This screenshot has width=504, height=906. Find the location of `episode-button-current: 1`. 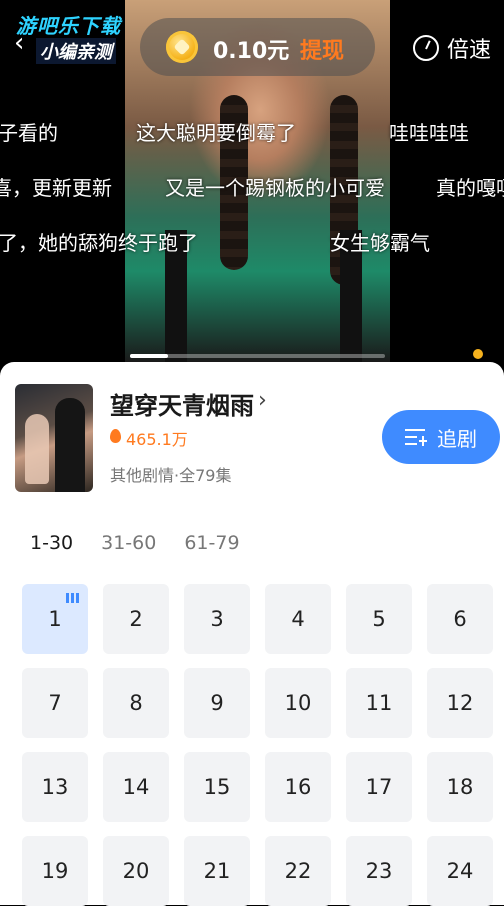

episode-button-current: 1 is located at coordinates (55, 619).